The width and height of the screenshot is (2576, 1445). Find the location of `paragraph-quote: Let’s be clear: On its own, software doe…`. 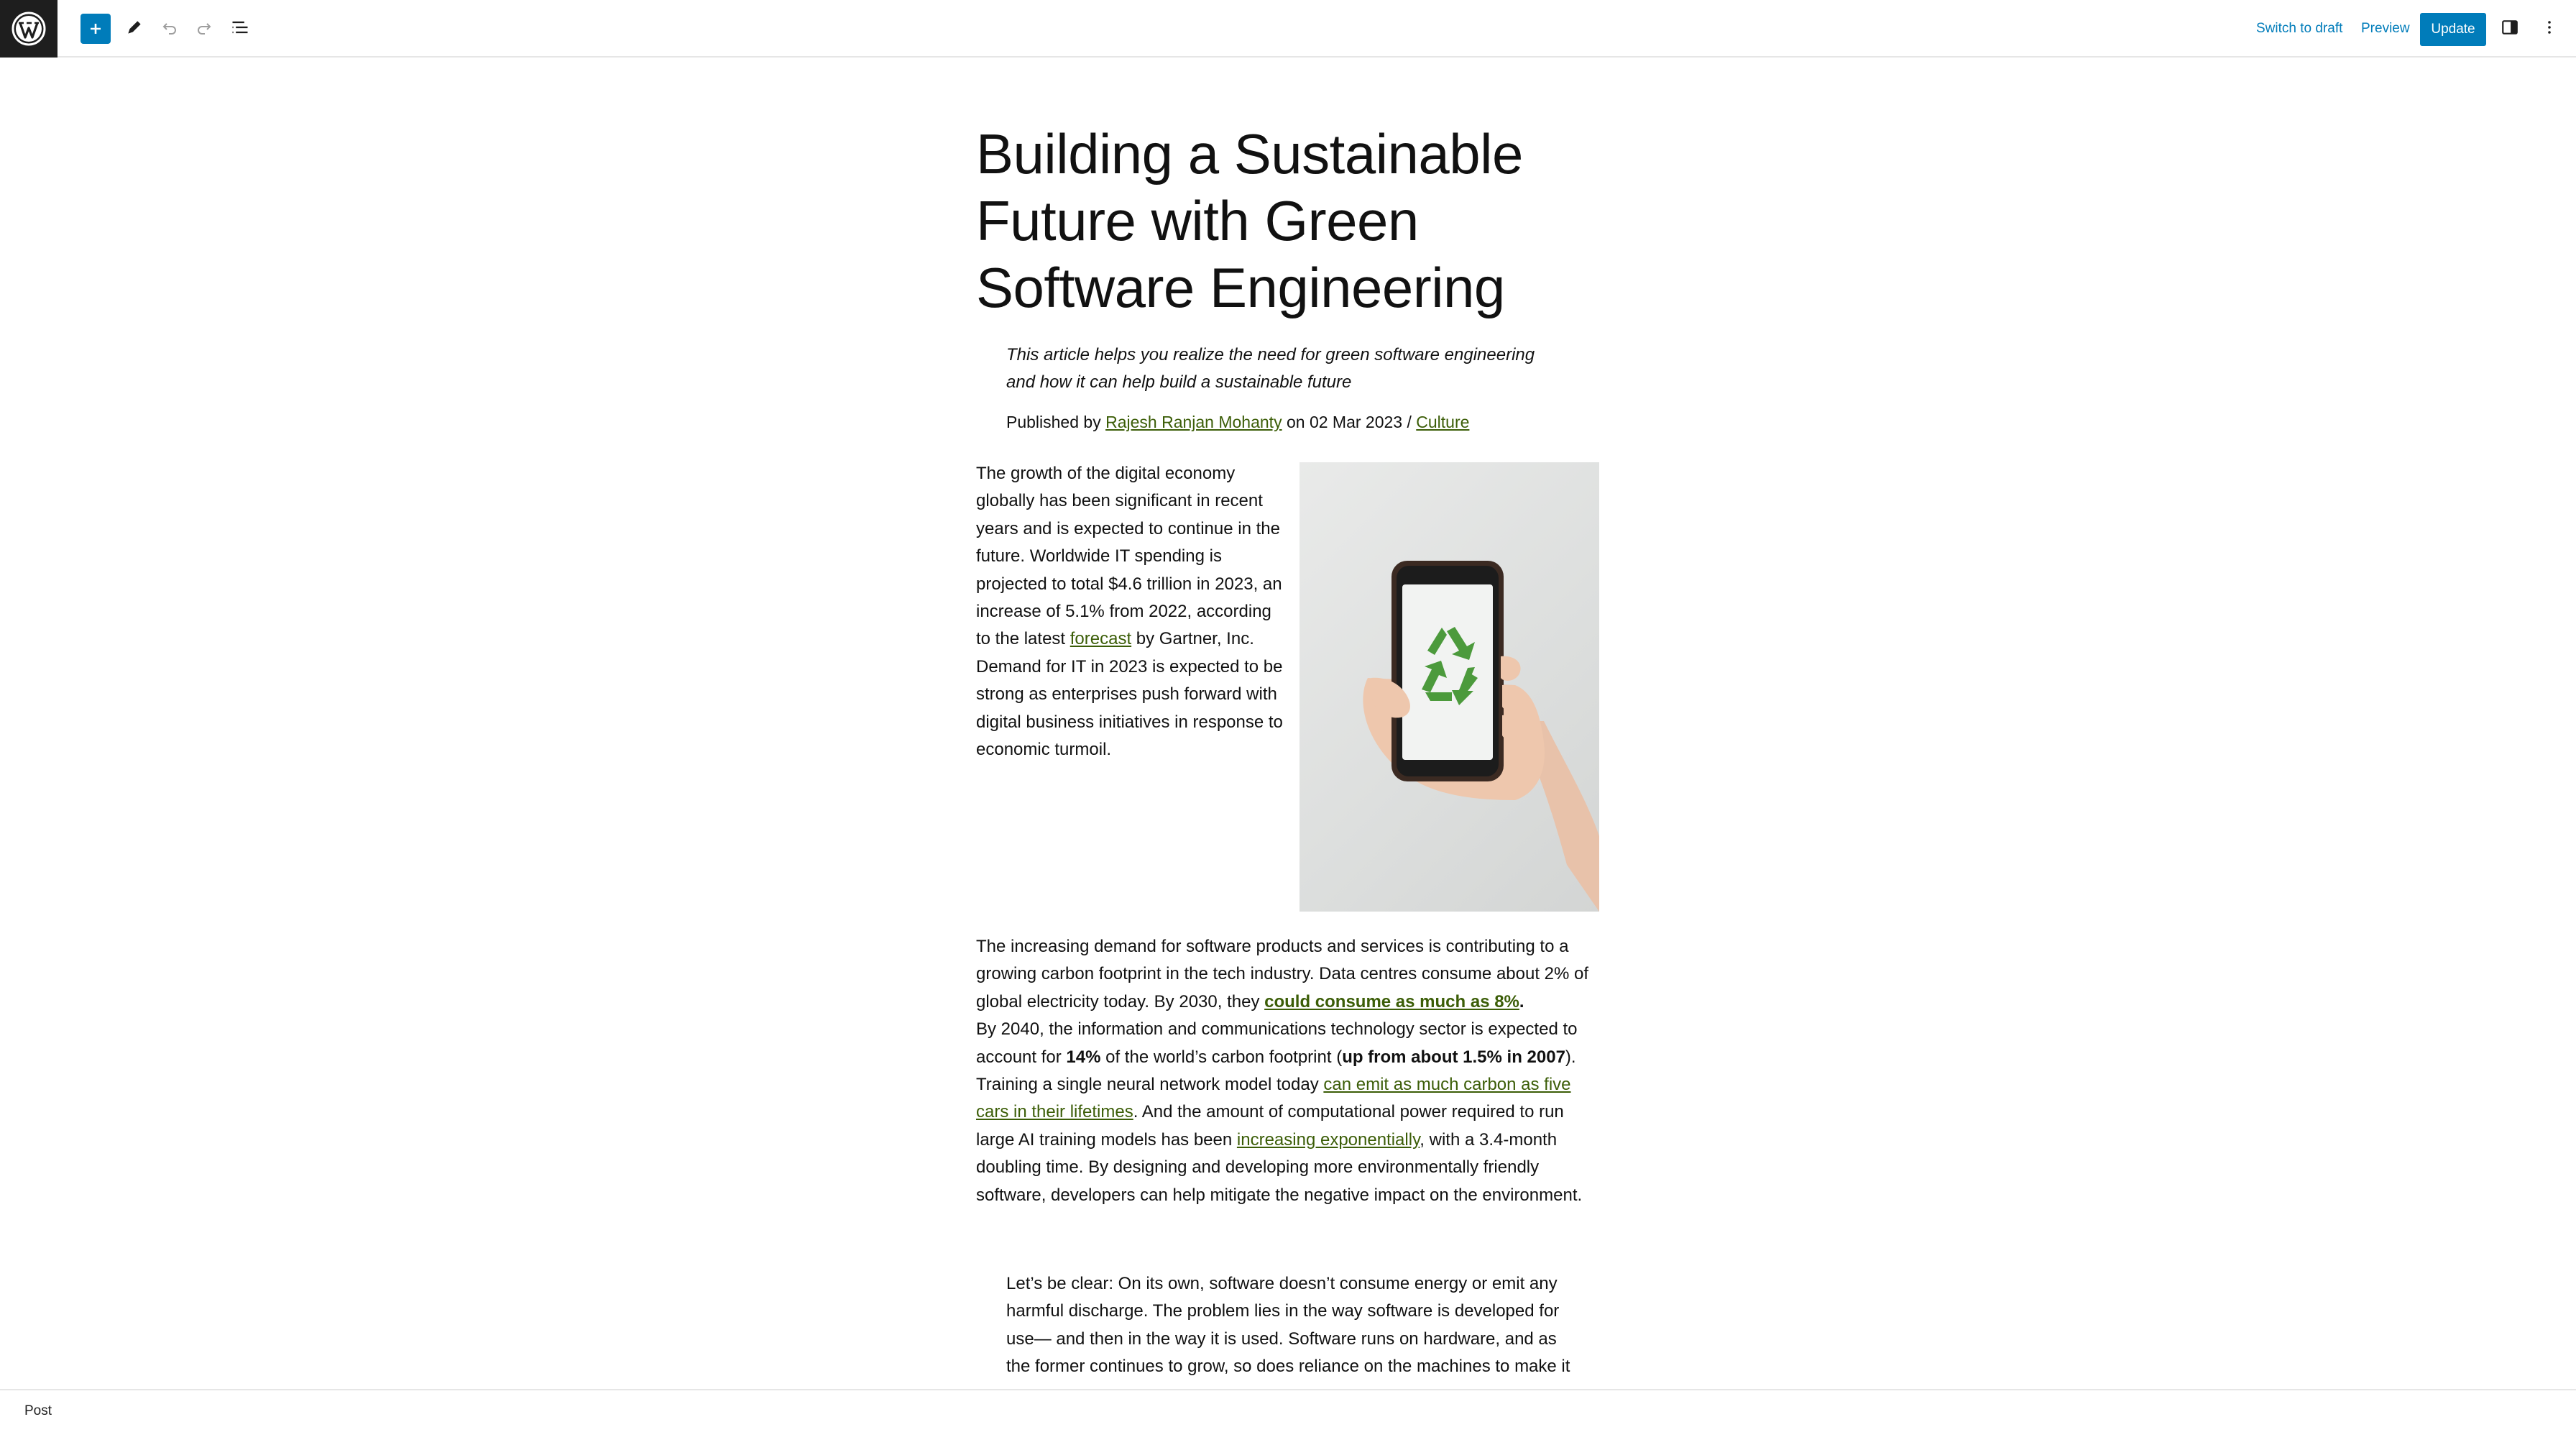

paragraph-quote: Let’s be clear: On its own, software doe… is located at coordinates (1290, 1339).